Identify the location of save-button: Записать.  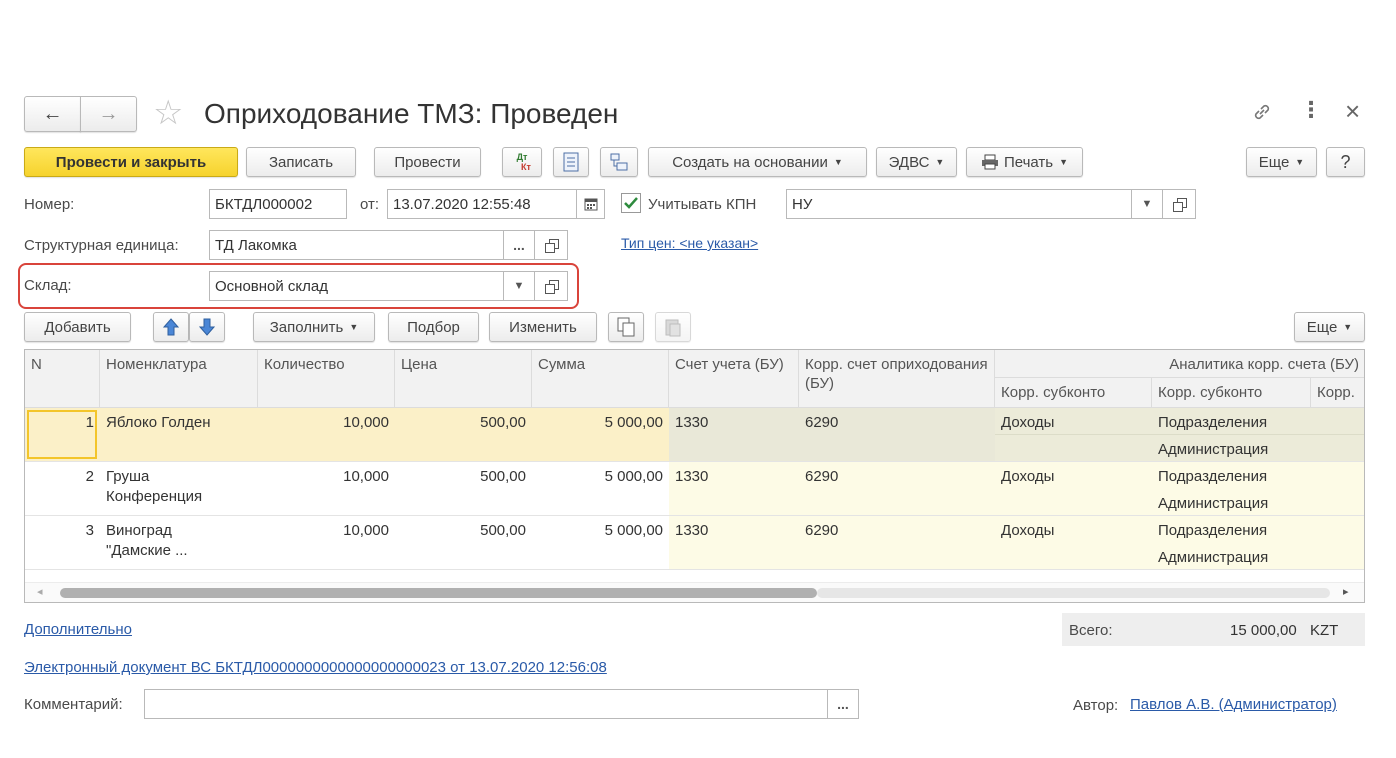
(301, 162).